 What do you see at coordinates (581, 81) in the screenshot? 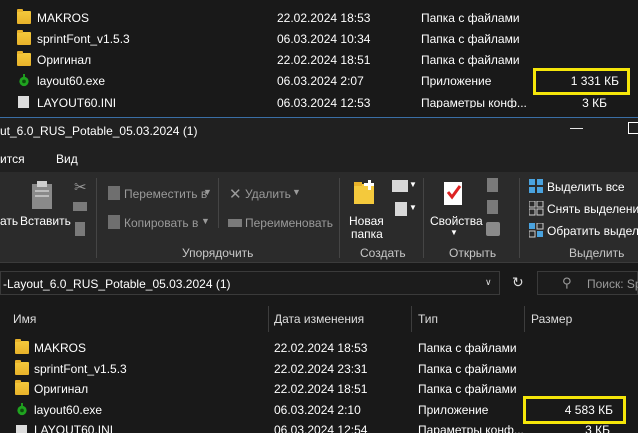
I see `highlight-box: 1 331 КБ` at bounding box center [581, 81].